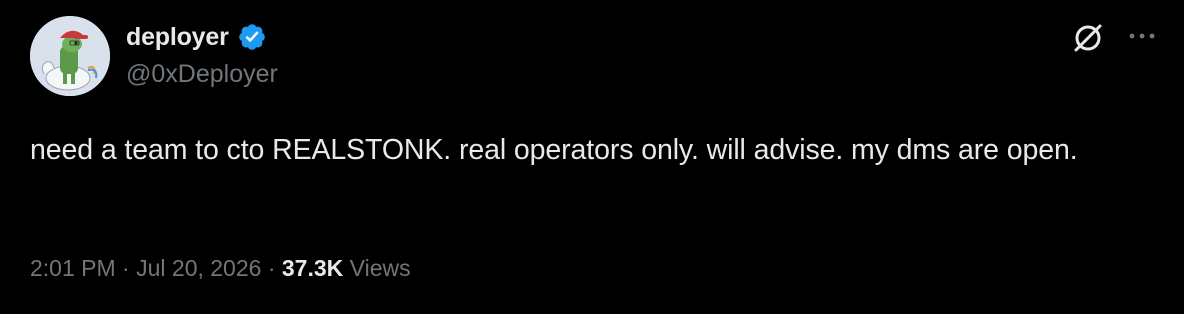 Image resolution: width=1184 pixels, height=314 pixels. What do you see at coordinates (1088, 38) in the screenshot?
I see `grok-icon` at bounding box center [1088, 38].